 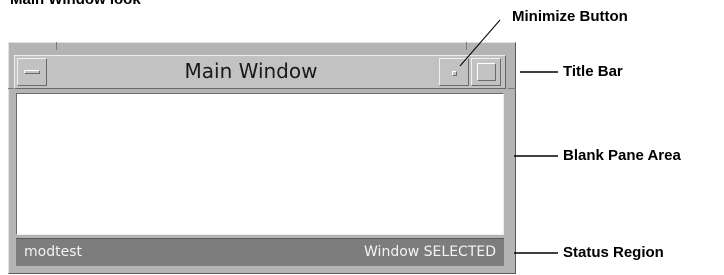 What do you see at coordinates (480, 43) in the screenshot?
I see `minimize-callout-line` at bounding box center [480, 43].